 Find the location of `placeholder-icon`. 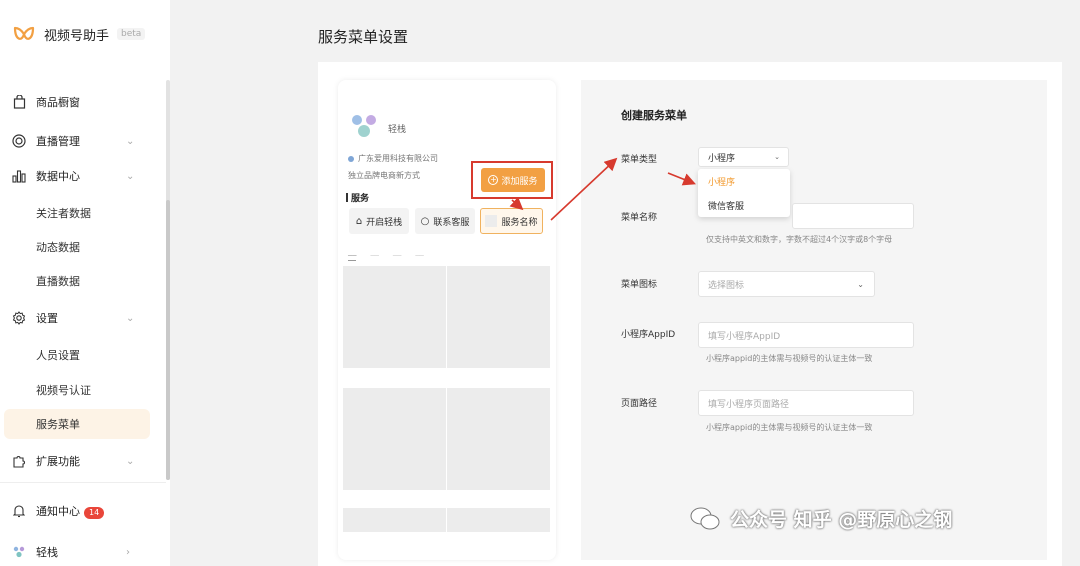

placeholder-icon is located at coordinates (491, 221).